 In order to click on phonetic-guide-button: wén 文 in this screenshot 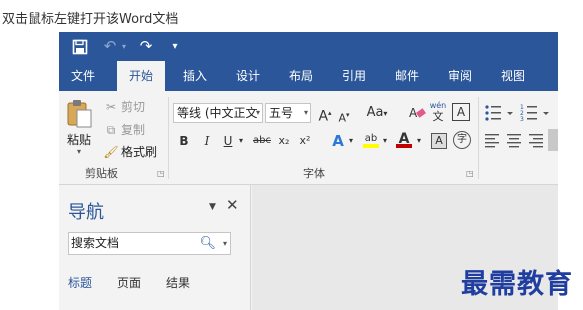, I will do `click(438, 111)`.